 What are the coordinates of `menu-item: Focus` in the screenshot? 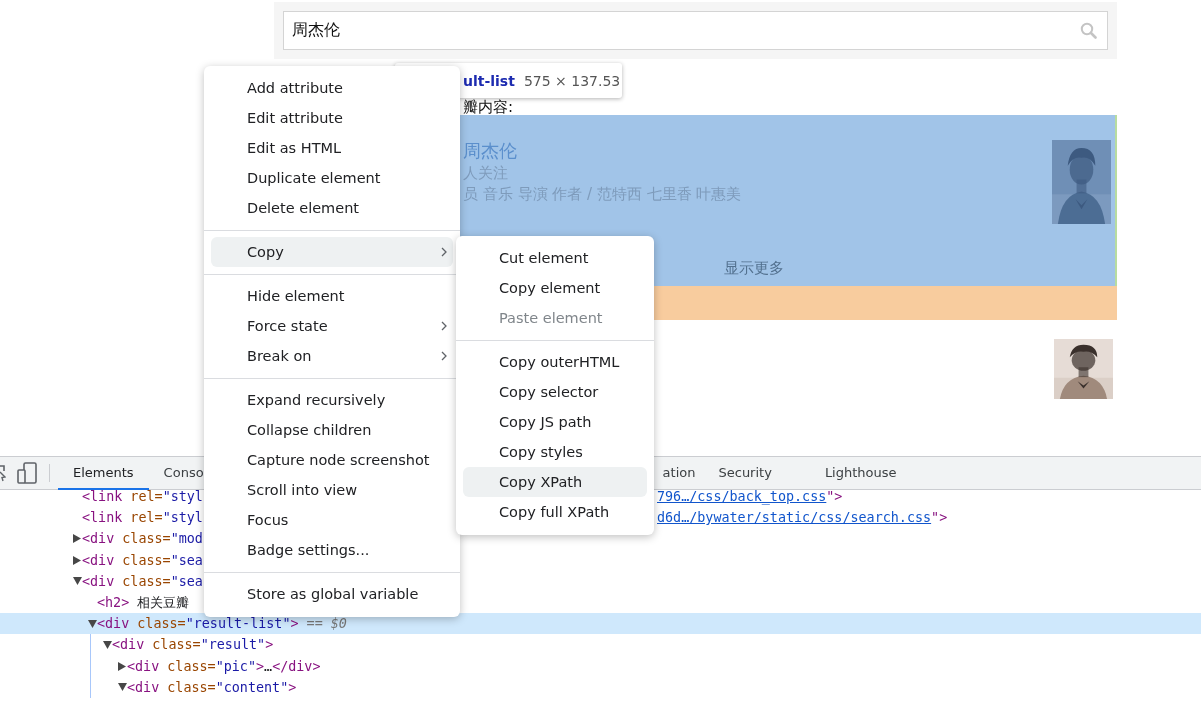 It's located at (332, 520).